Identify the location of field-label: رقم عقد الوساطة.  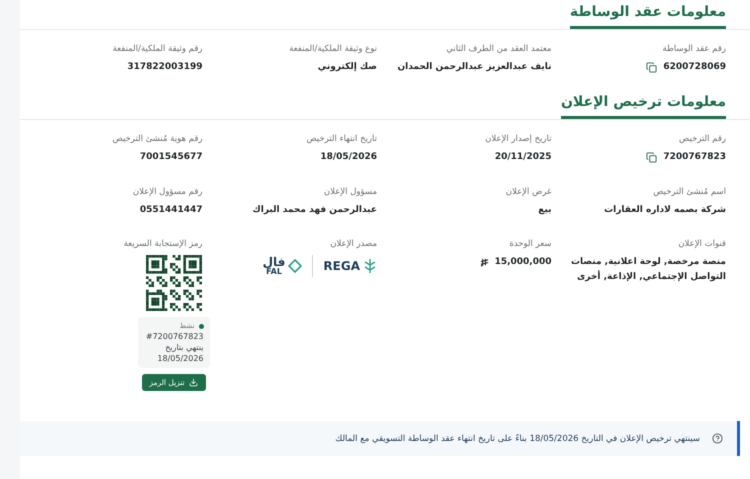
(694, 49).